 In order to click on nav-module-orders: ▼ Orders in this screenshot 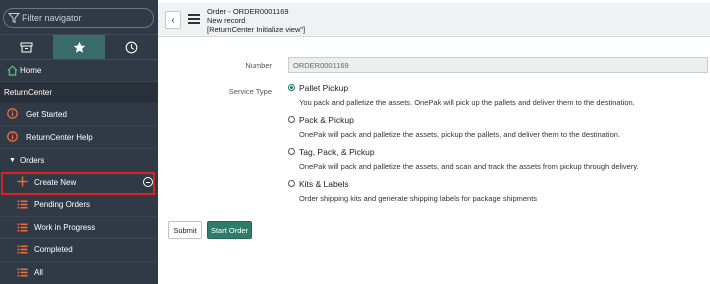, I will do `click(79, 160)`.